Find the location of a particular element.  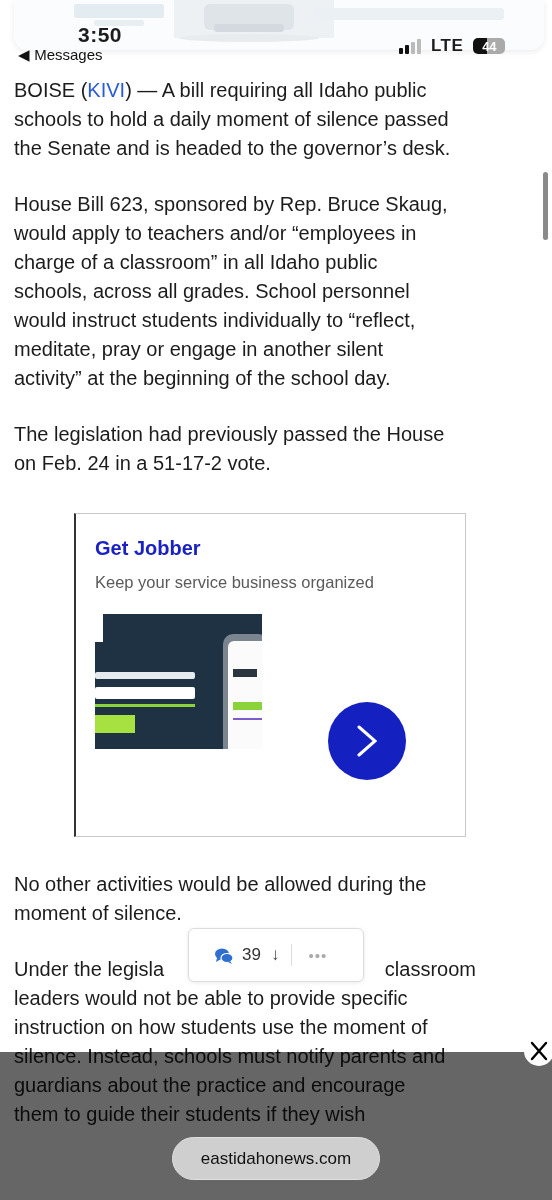

source-link: KIVI is located at coordinates (106, 90).